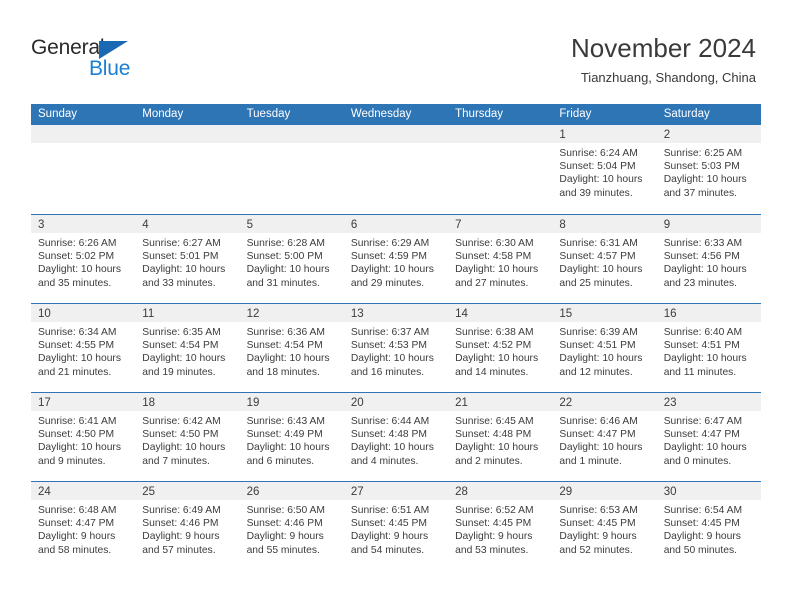 This screenshot has width=792, height=612. I want to click on day-number-band: 19, so click(291, 402).